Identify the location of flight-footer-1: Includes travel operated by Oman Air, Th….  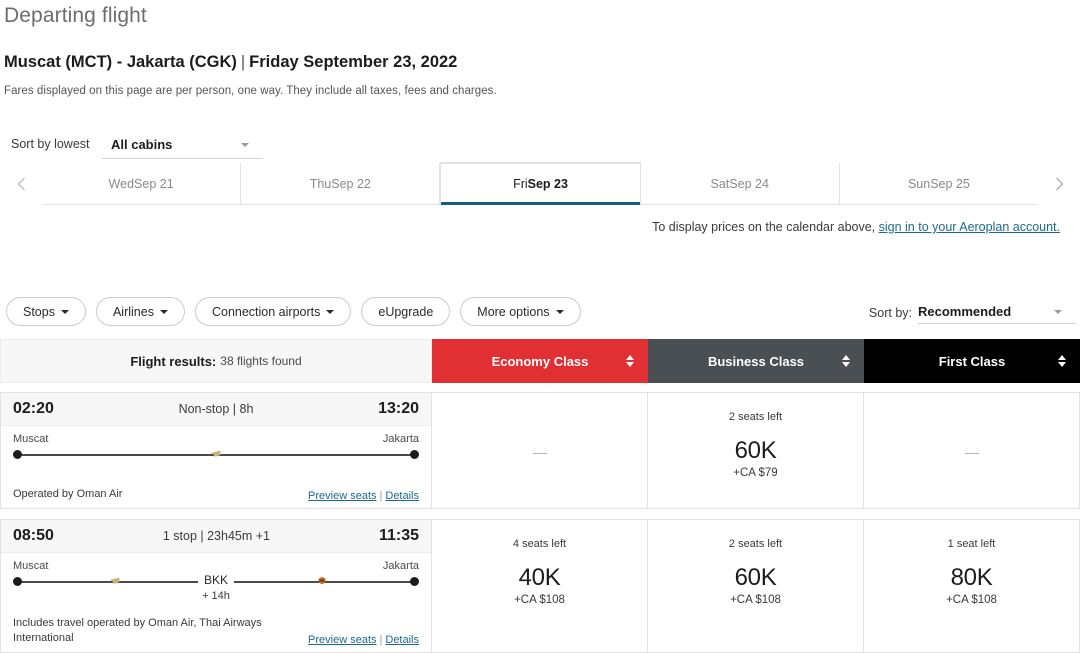
(216, 634).